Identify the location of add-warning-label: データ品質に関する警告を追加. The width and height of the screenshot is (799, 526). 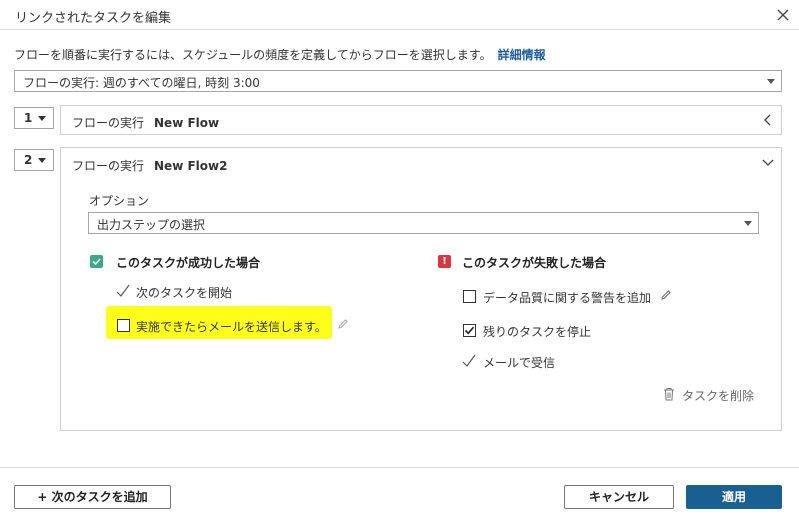
(567, 298).